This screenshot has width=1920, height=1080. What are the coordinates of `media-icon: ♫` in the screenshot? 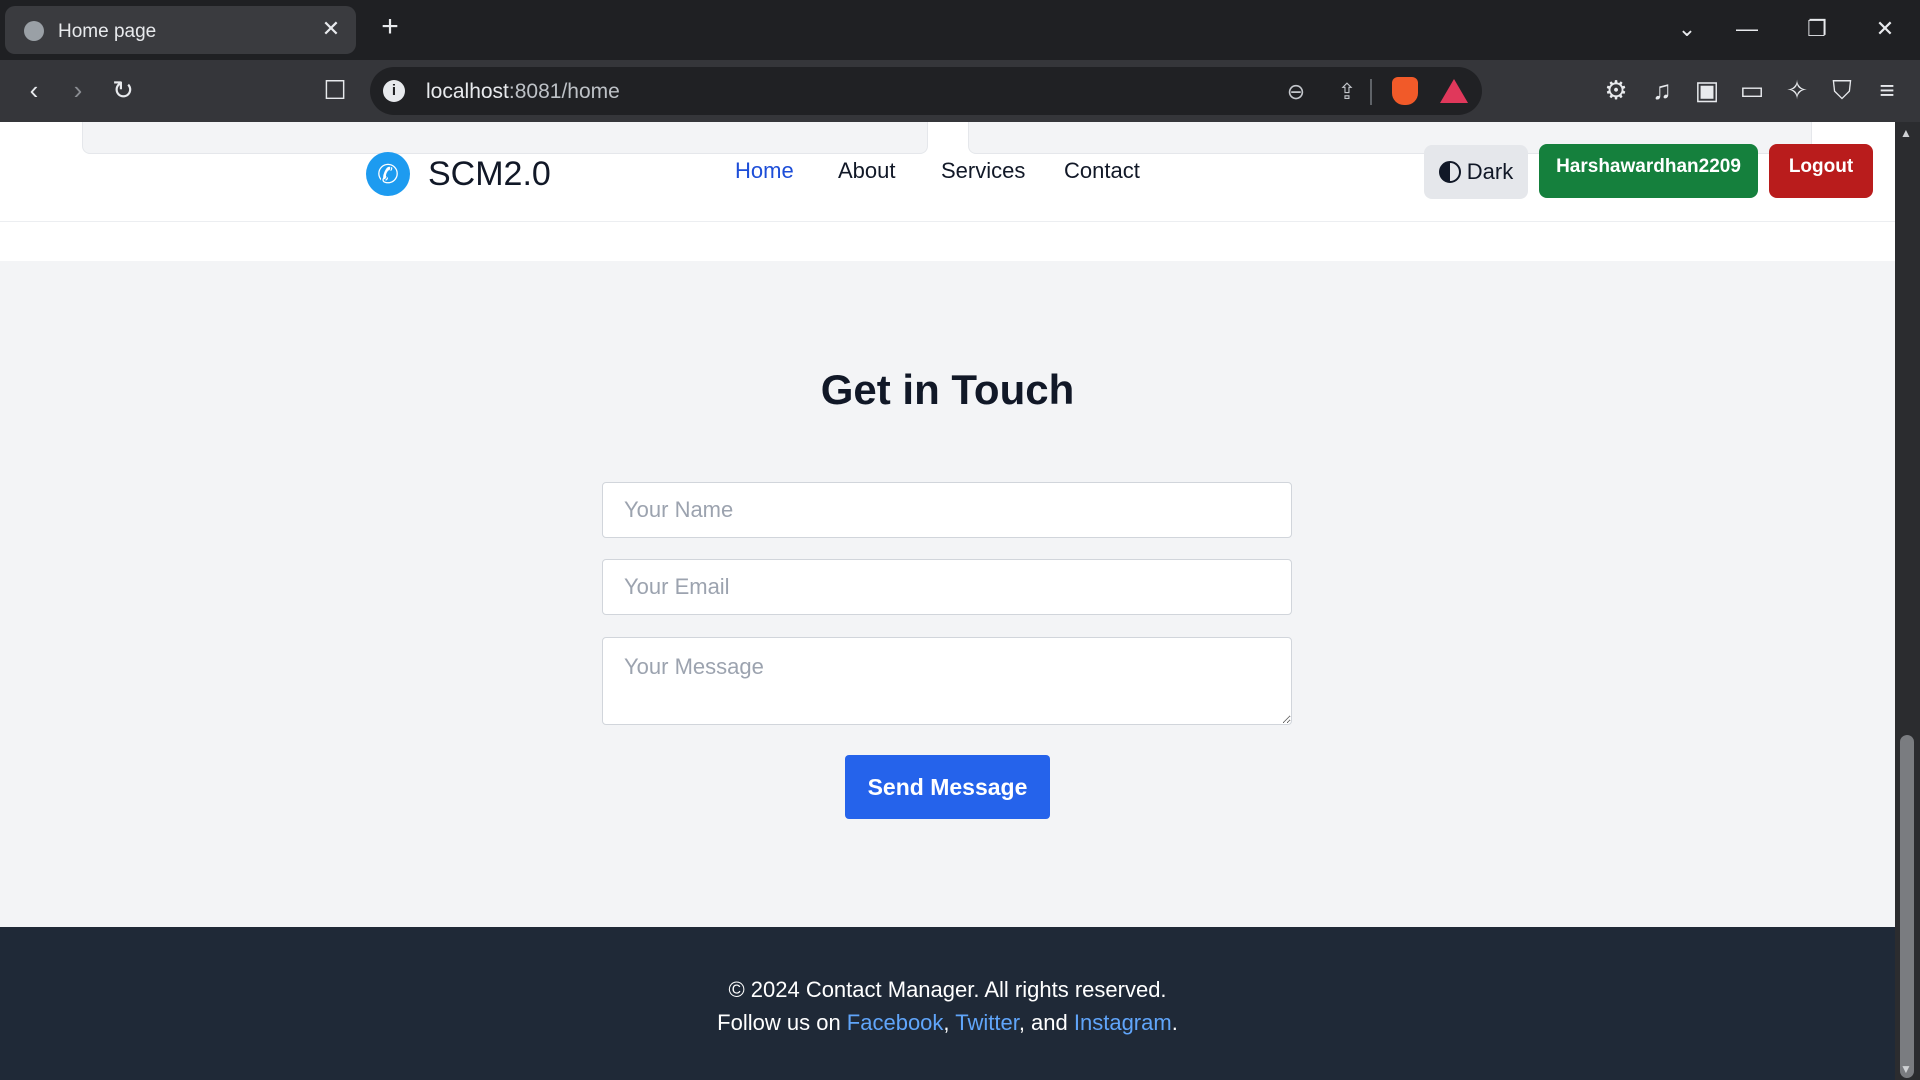 It's located at (1662, 91).